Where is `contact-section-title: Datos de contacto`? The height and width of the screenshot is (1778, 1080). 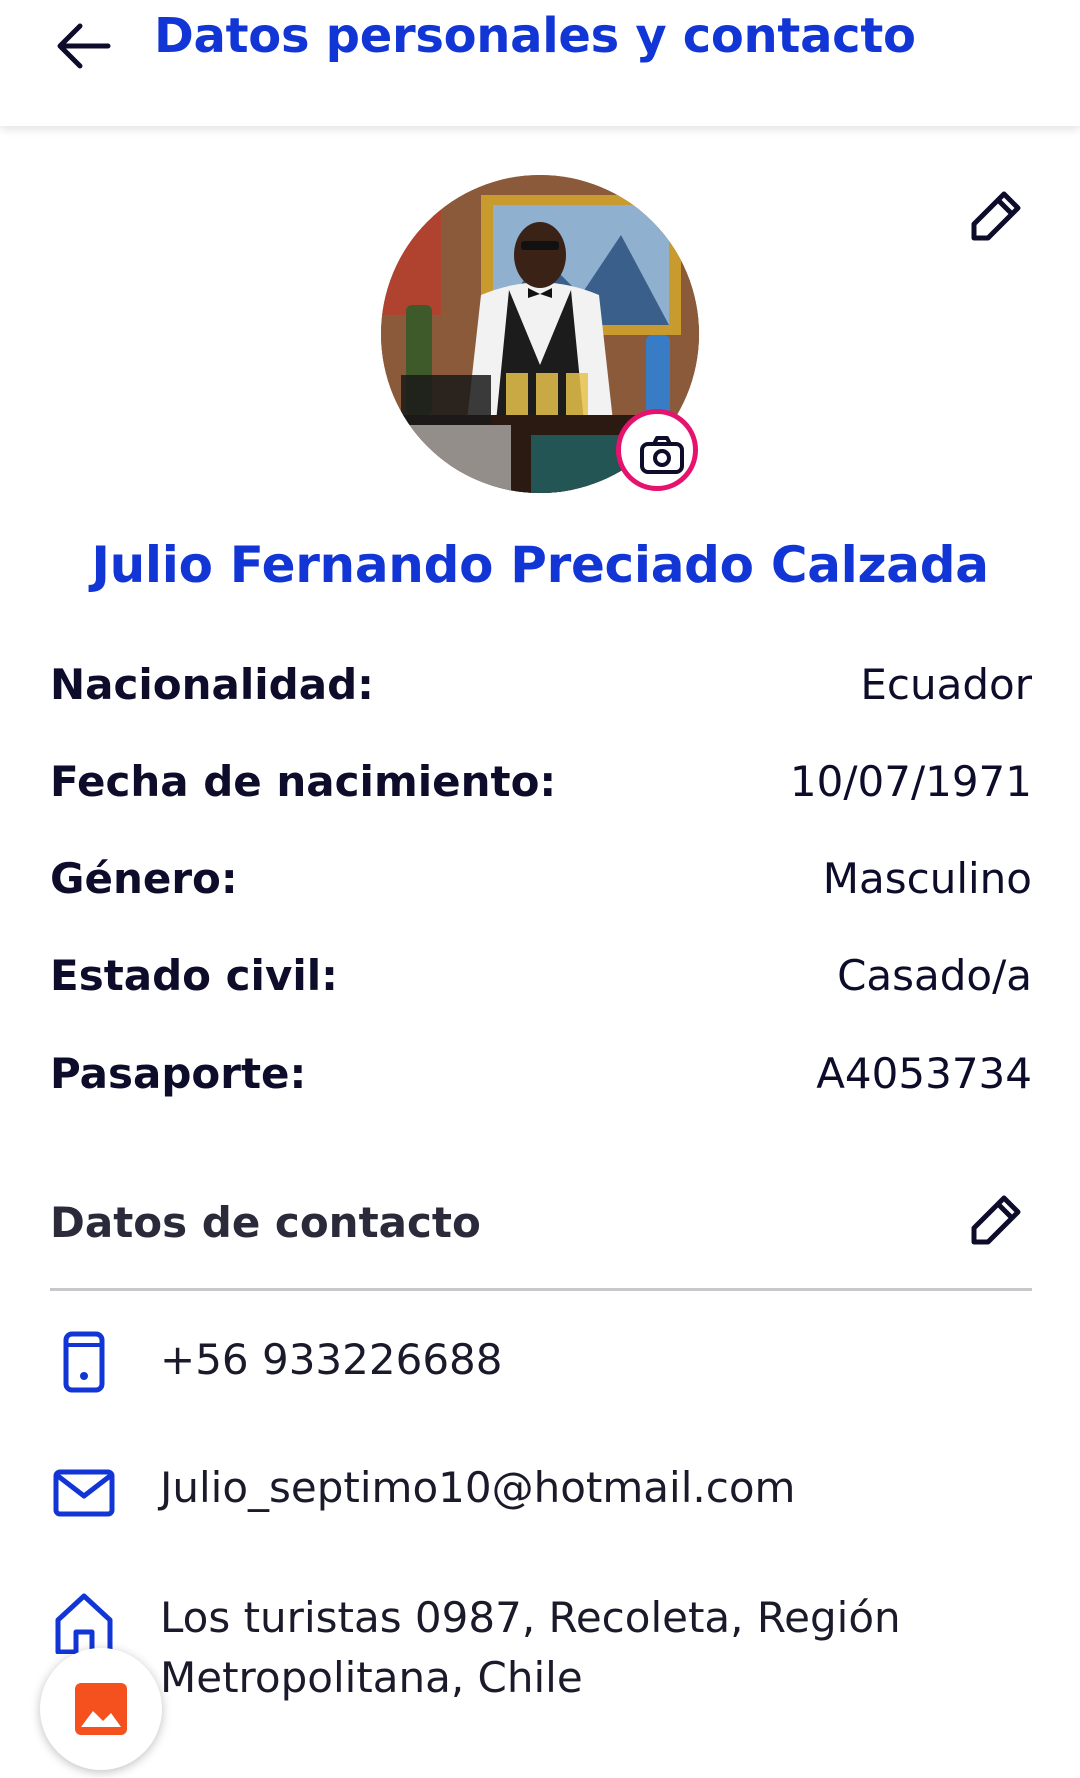
contact-section-title: Datos de contacto is located at coordinates (265, 1222).